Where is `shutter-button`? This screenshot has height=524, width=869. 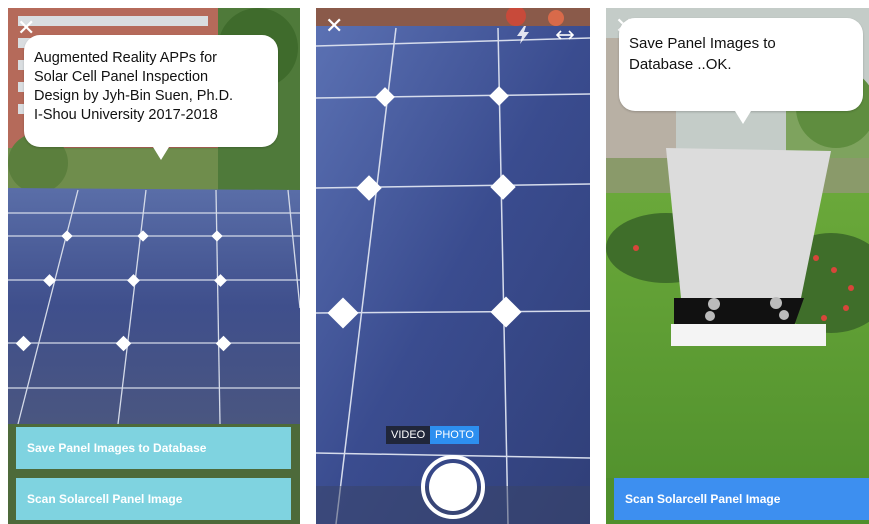
shutter-button is located at coordinates (453, 487).